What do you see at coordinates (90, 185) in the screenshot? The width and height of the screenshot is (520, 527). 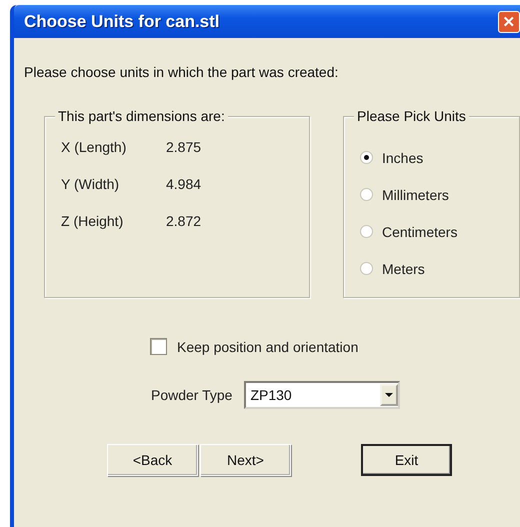 I see `dimension-label: Y (Width)` at bounding box center [90, 185].